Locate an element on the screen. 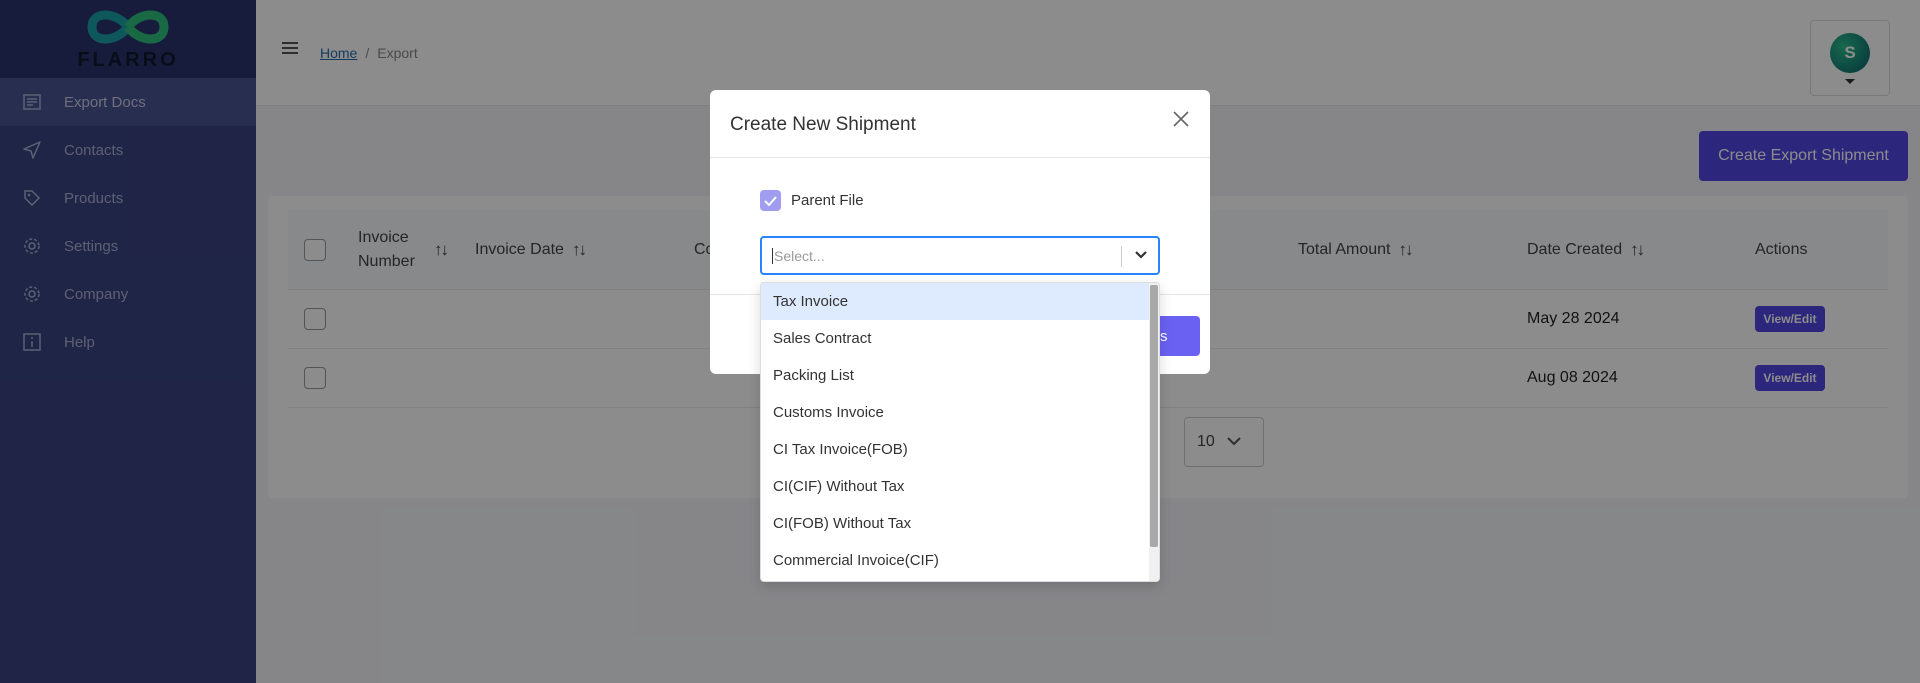 This screenshot has width=1920, height=683. scrollbar-thumb is located at coordinates (1154, 416).